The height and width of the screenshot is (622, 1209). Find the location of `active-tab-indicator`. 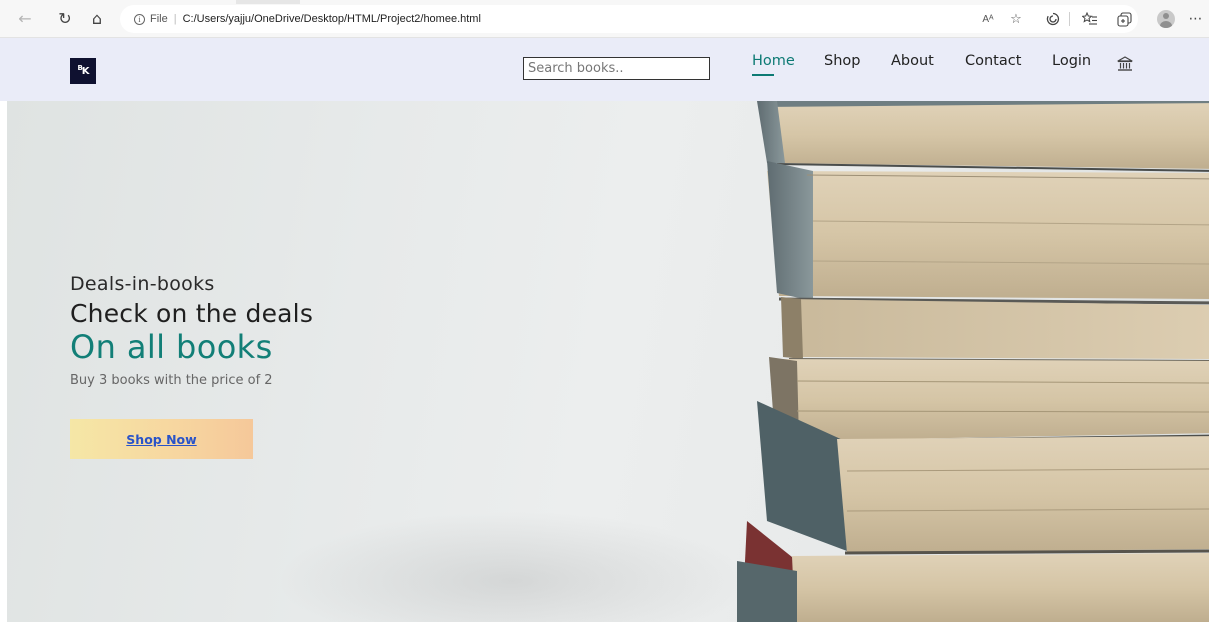

active-tab-indicator is located at coordinates (268, 2).